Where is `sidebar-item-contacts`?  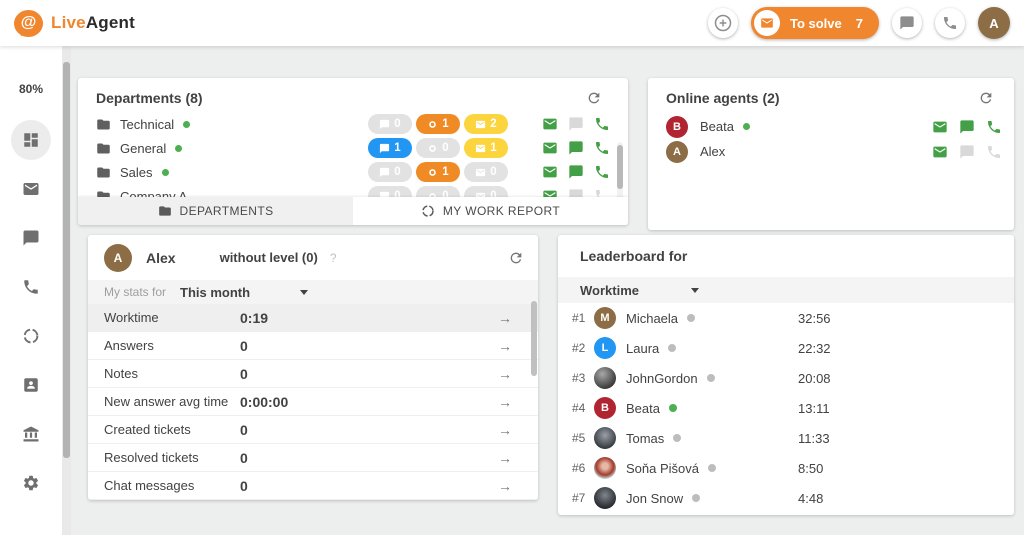
sidebar-item-contacts is located at coordinates (31, 385).